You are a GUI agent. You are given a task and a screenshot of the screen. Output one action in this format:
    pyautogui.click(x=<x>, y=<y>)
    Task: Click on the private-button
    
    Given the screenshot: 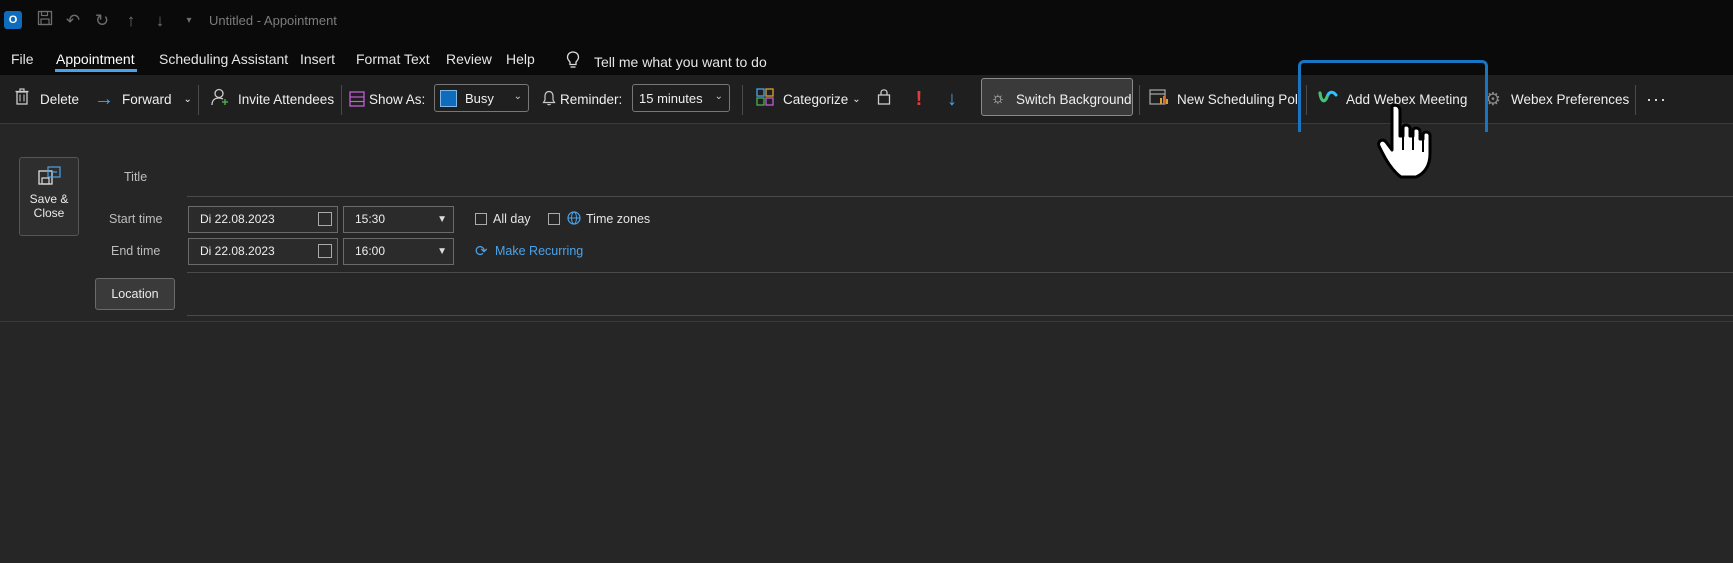 What is the action you would take?
    pyautogui.click(x=888, y=99)
    